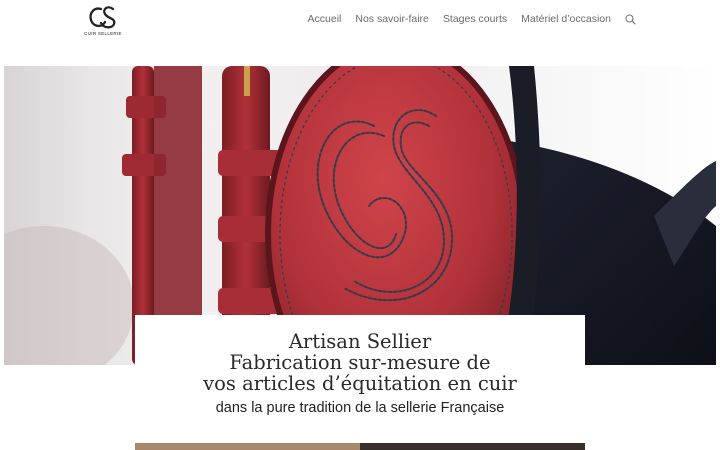 The image size is (720, 450). Describe the element at coordinates (472, 446) in the screenshot. I see `strip-image-right` at that location.